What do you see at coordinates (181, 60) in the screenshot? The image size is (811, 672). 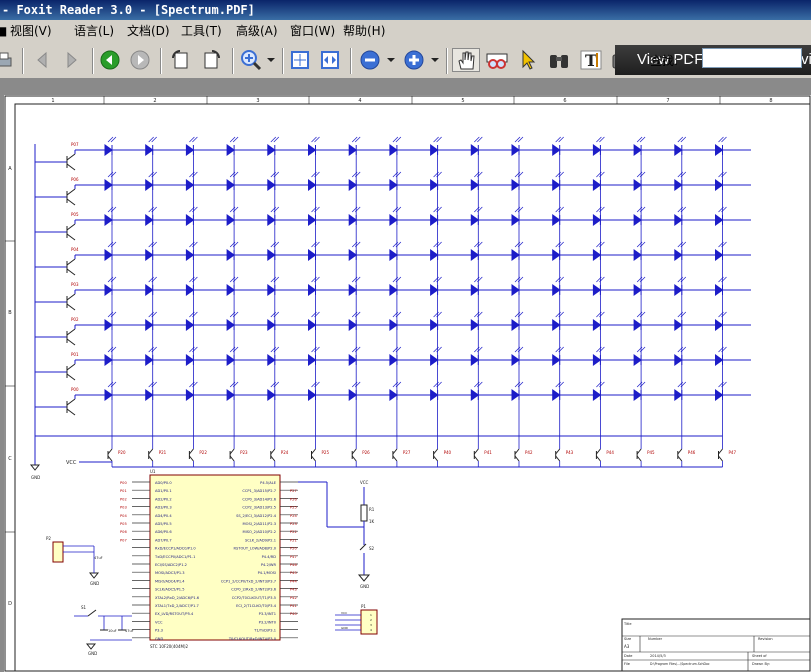 I see `rotate-ccw-icon` at bounding box center [181, 60].